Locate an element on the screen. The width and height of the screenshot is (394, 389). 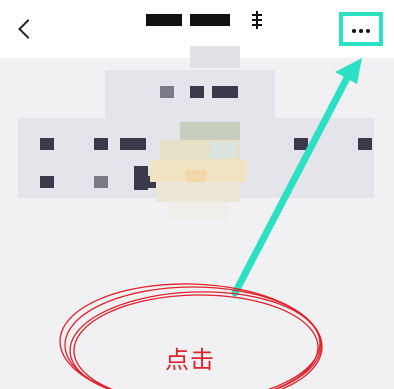
more-options-button is located at coordinates (361, 29).